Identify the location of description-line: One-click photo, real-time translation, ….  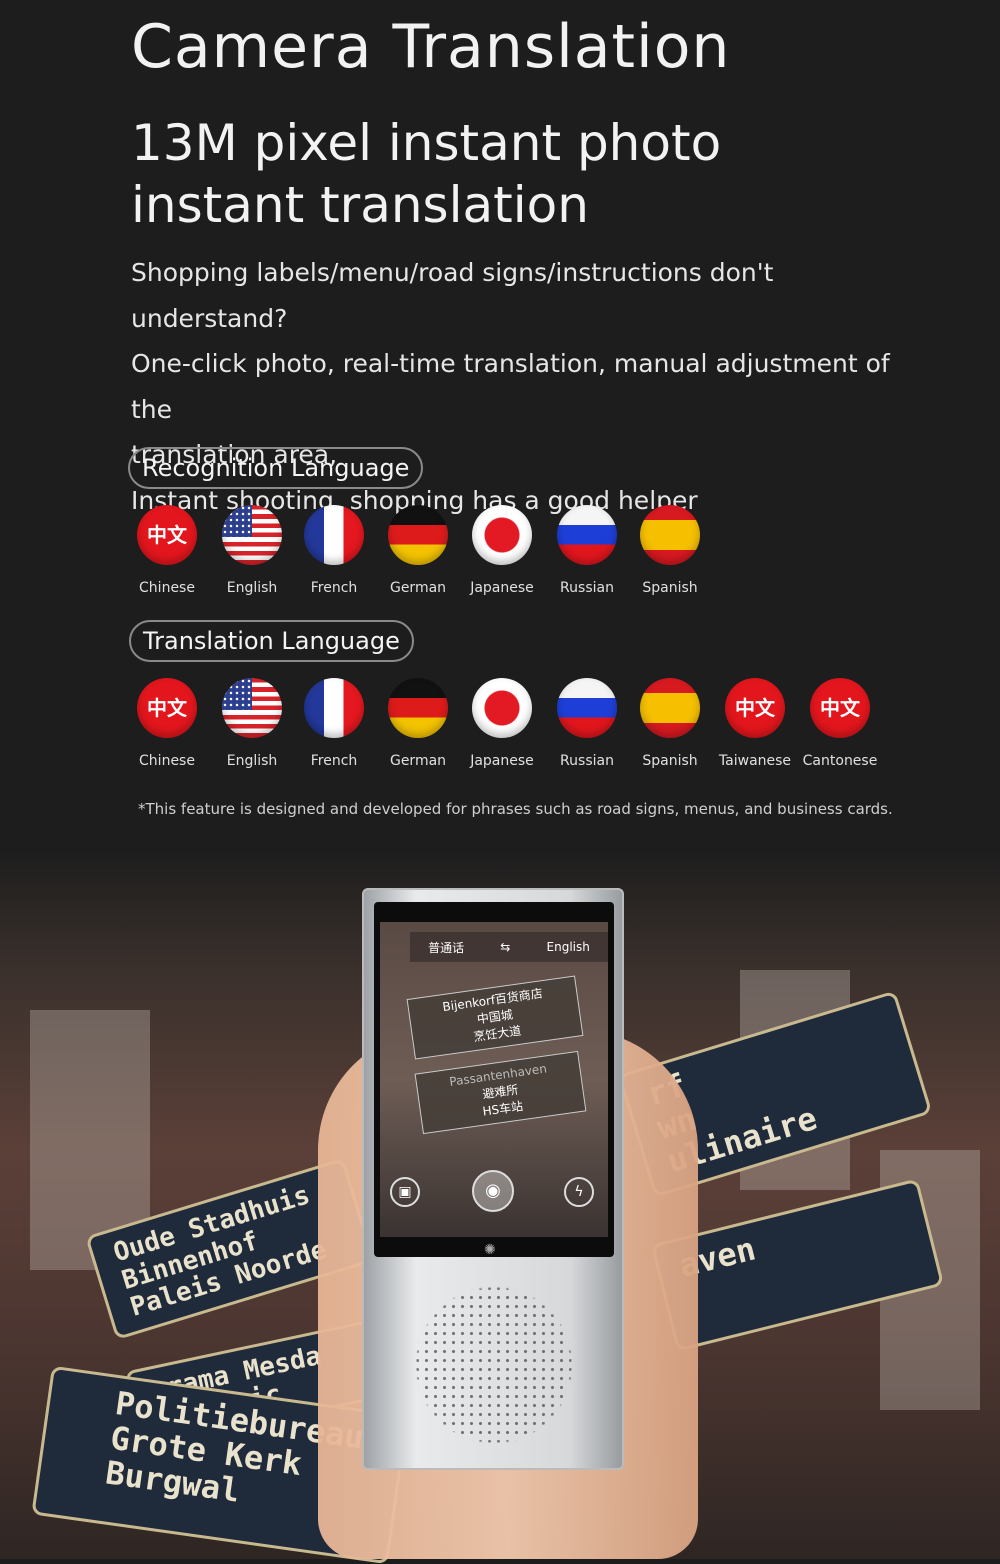
(510, 386).